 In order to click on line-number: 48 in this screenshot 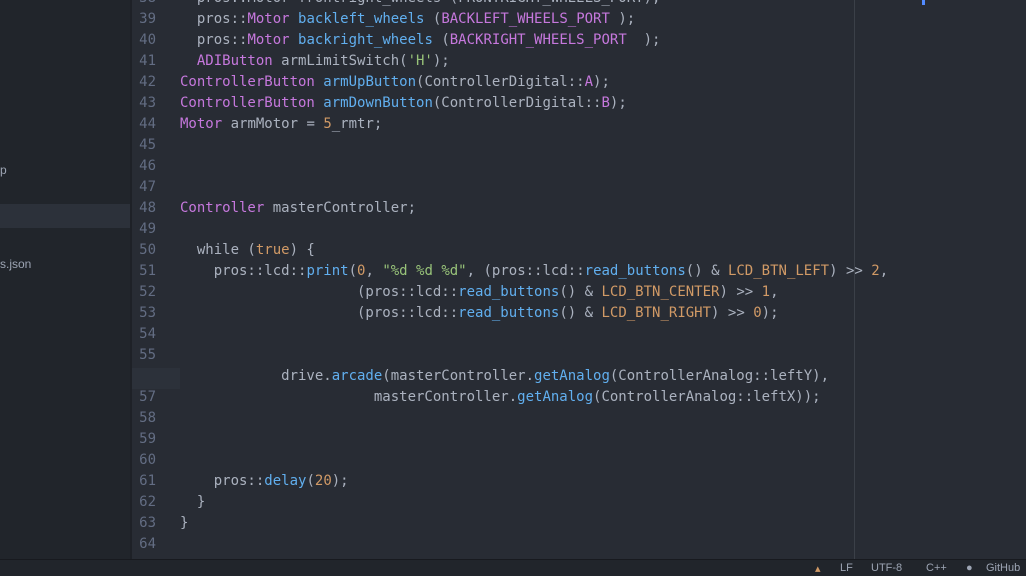, I will do `click(144, 210)`.